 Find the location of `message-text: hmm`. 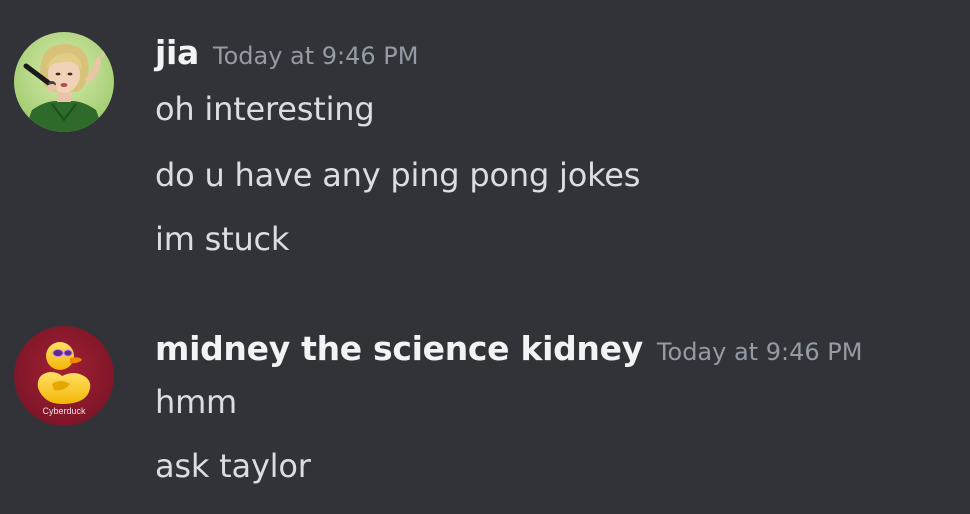

message-text: hmm is located at coordinates (196, 402).